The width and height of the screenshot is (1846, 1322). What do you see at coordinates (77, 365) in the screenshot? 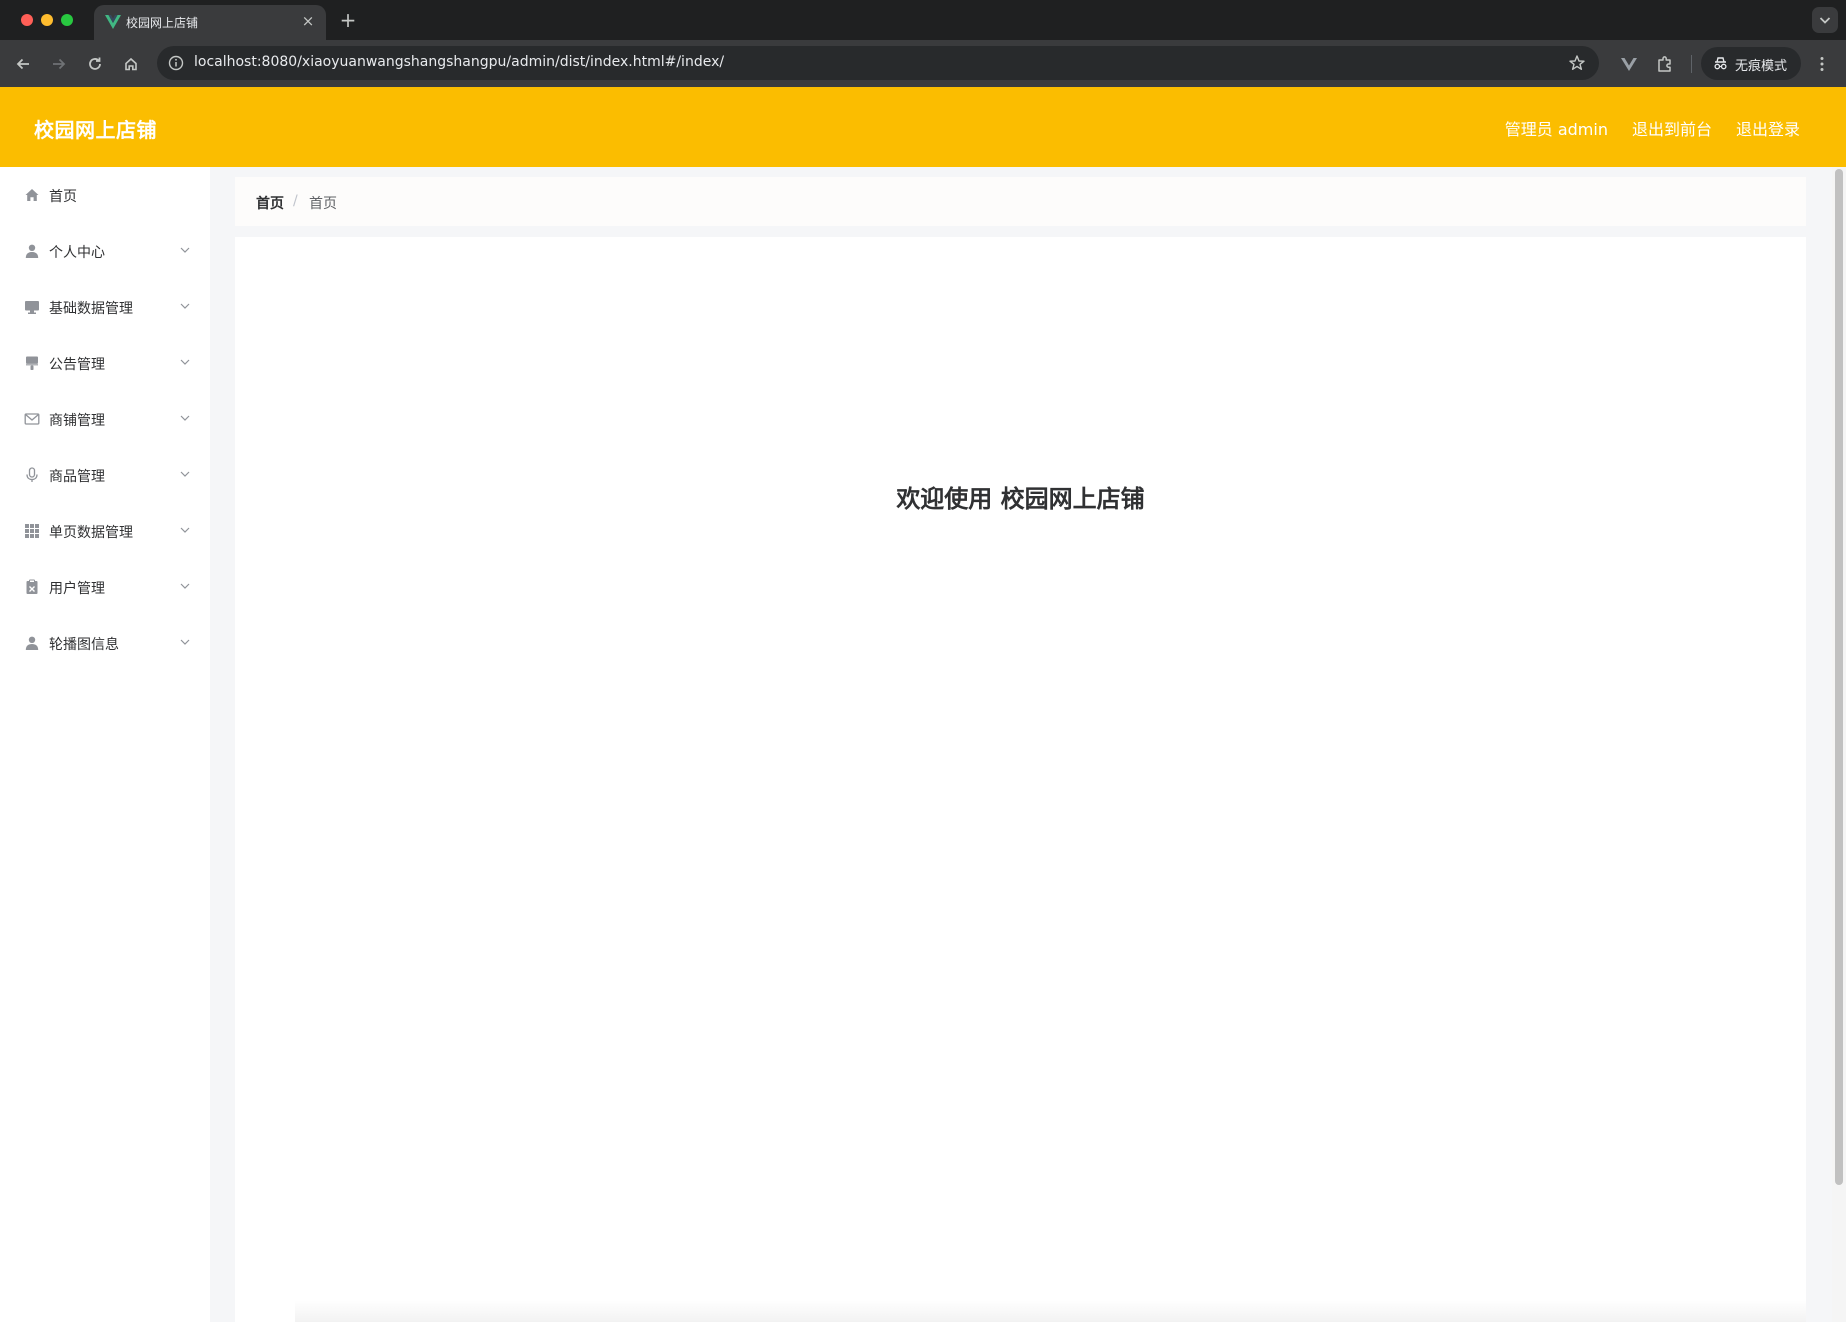
I see `sidebar-item-label: 公告管理` at bounding box center [77, 365].